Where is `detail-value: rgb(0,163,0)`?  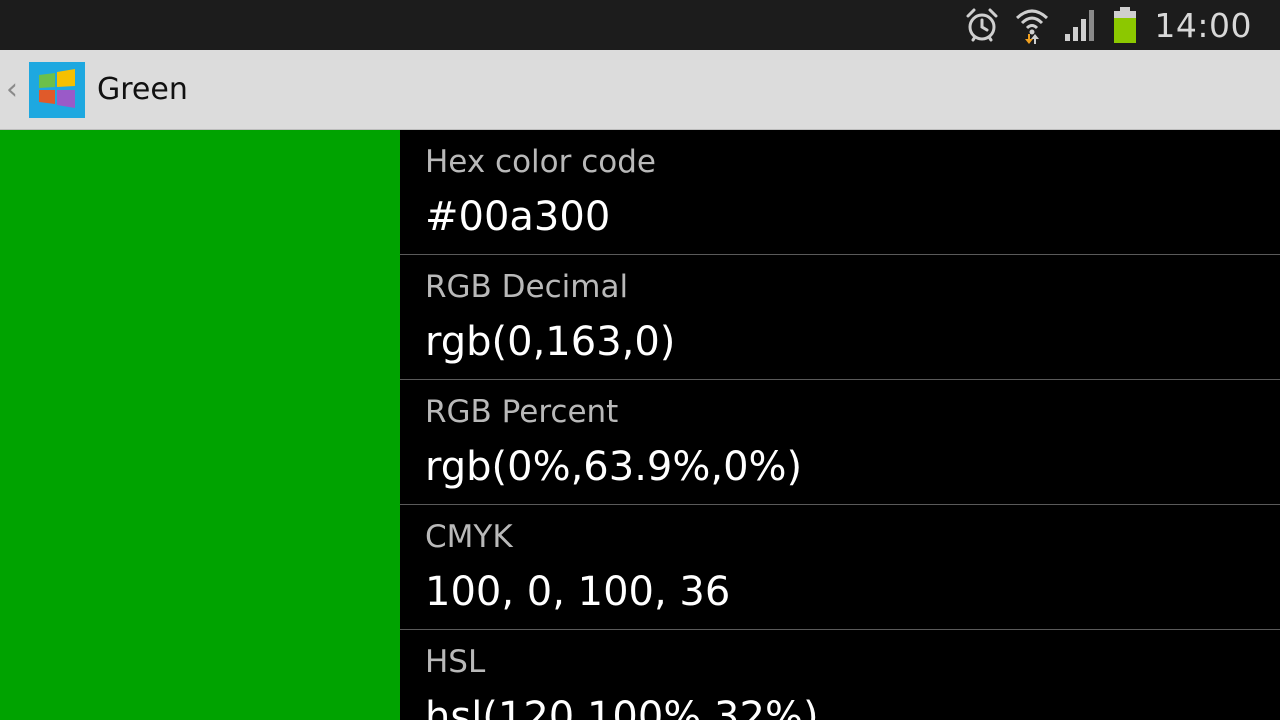
detail-value: rgb(0,163,0) is located at coordinates (550, 342).